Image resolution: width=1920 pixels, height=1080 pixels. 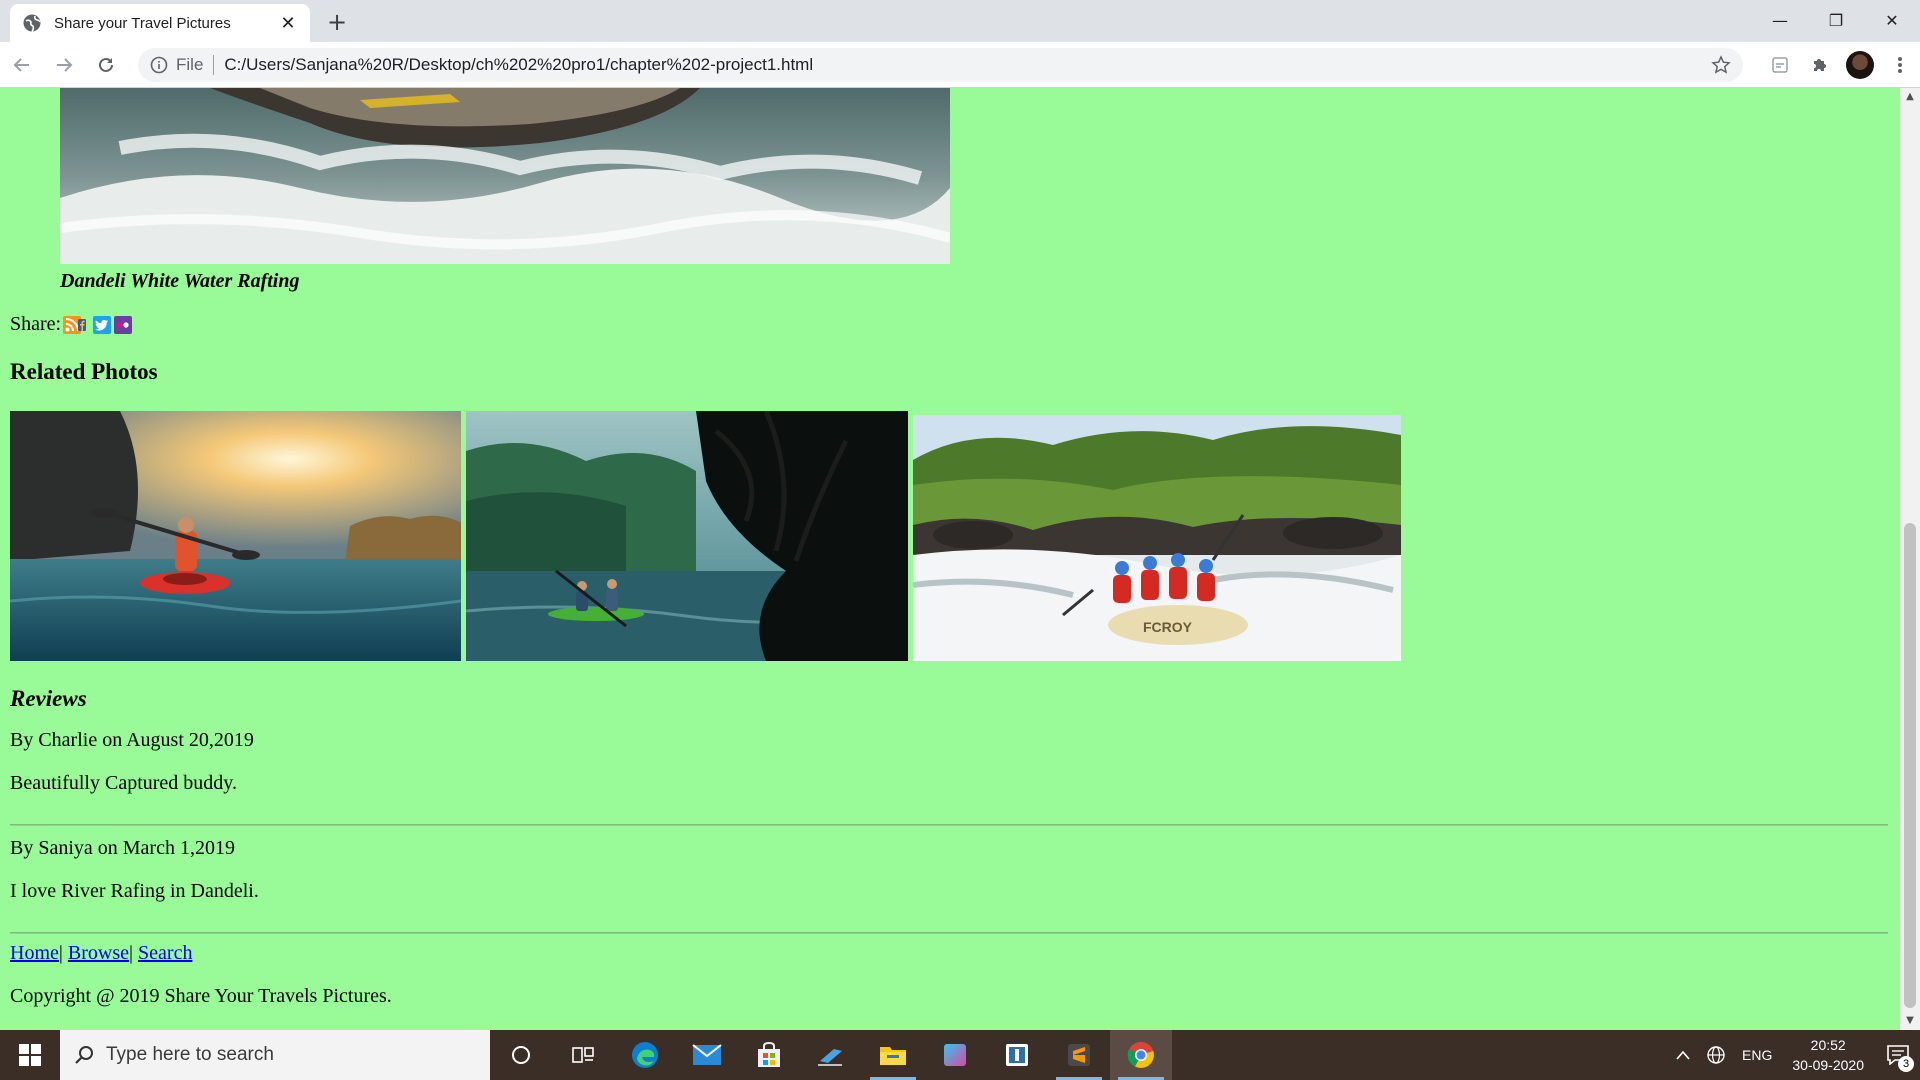 I want to click on footer-nav: Home| Browse| Search, so click(x=101, y=953).